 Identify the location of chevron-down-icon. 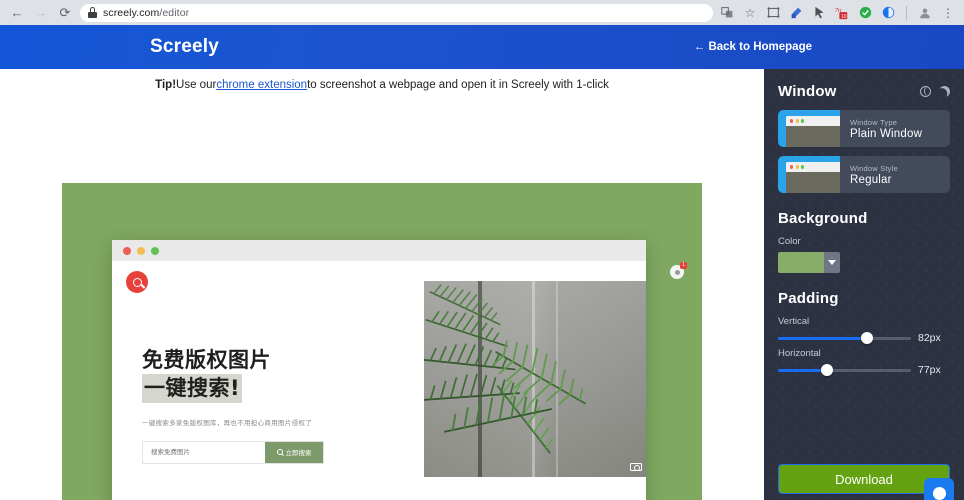
(832, 262).